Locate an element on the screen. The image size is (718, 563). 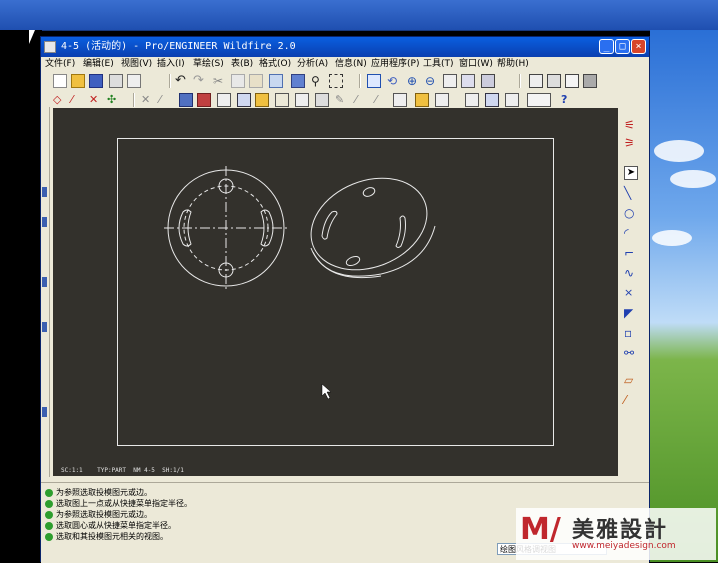
no-hidden-icon is located at coordinates (572, 81).